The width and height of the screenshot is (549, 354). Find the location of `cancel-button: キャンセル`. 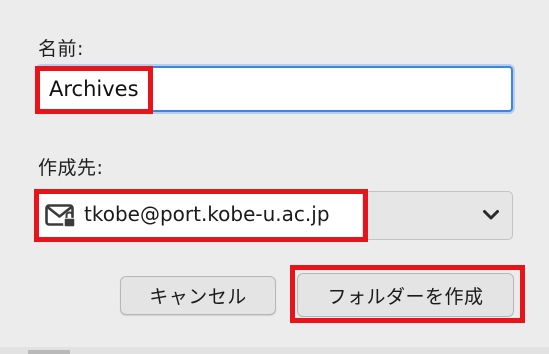

cancel-button: キャンセル is located at coordinates (198, 295).